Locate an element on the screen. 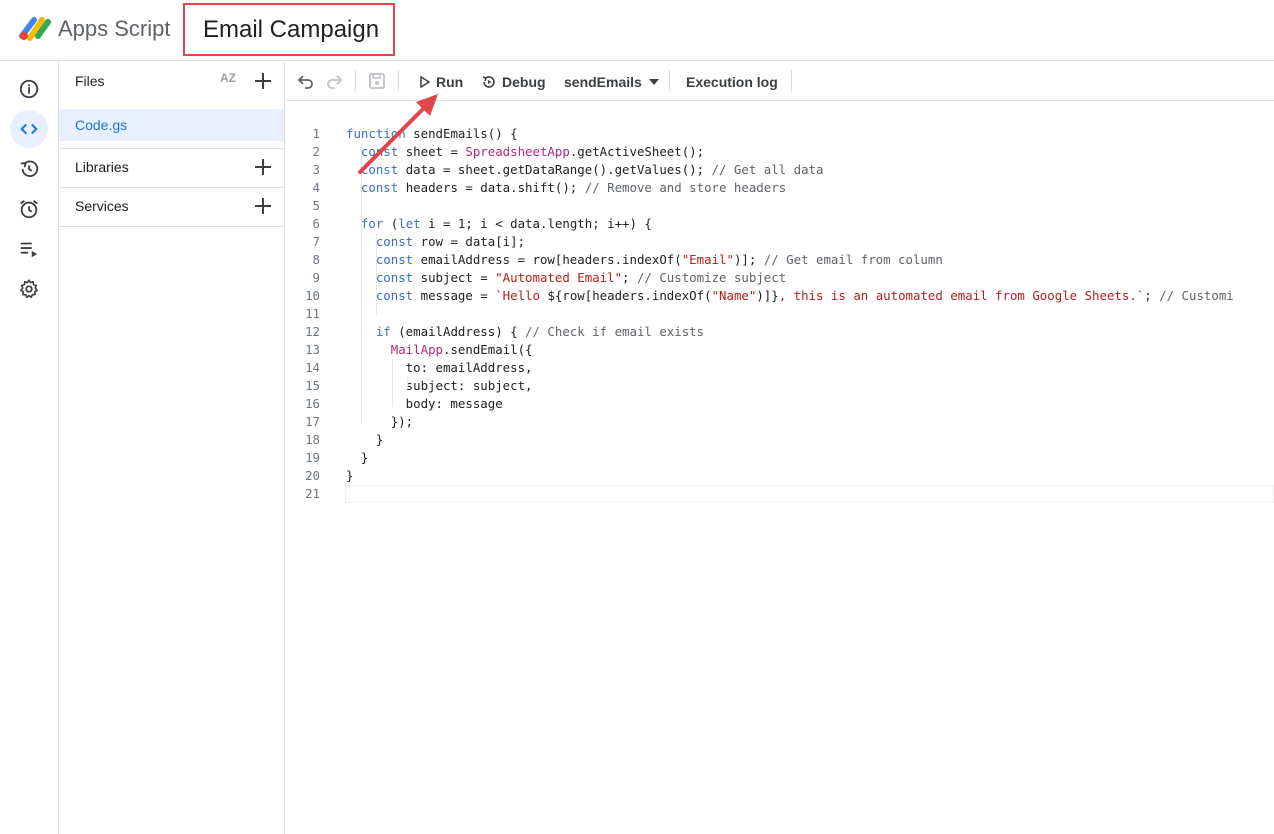 Image resolution: width=1274 pixels, height=834 pixels. rail-item-triggers is located at coordinates (29, 209).